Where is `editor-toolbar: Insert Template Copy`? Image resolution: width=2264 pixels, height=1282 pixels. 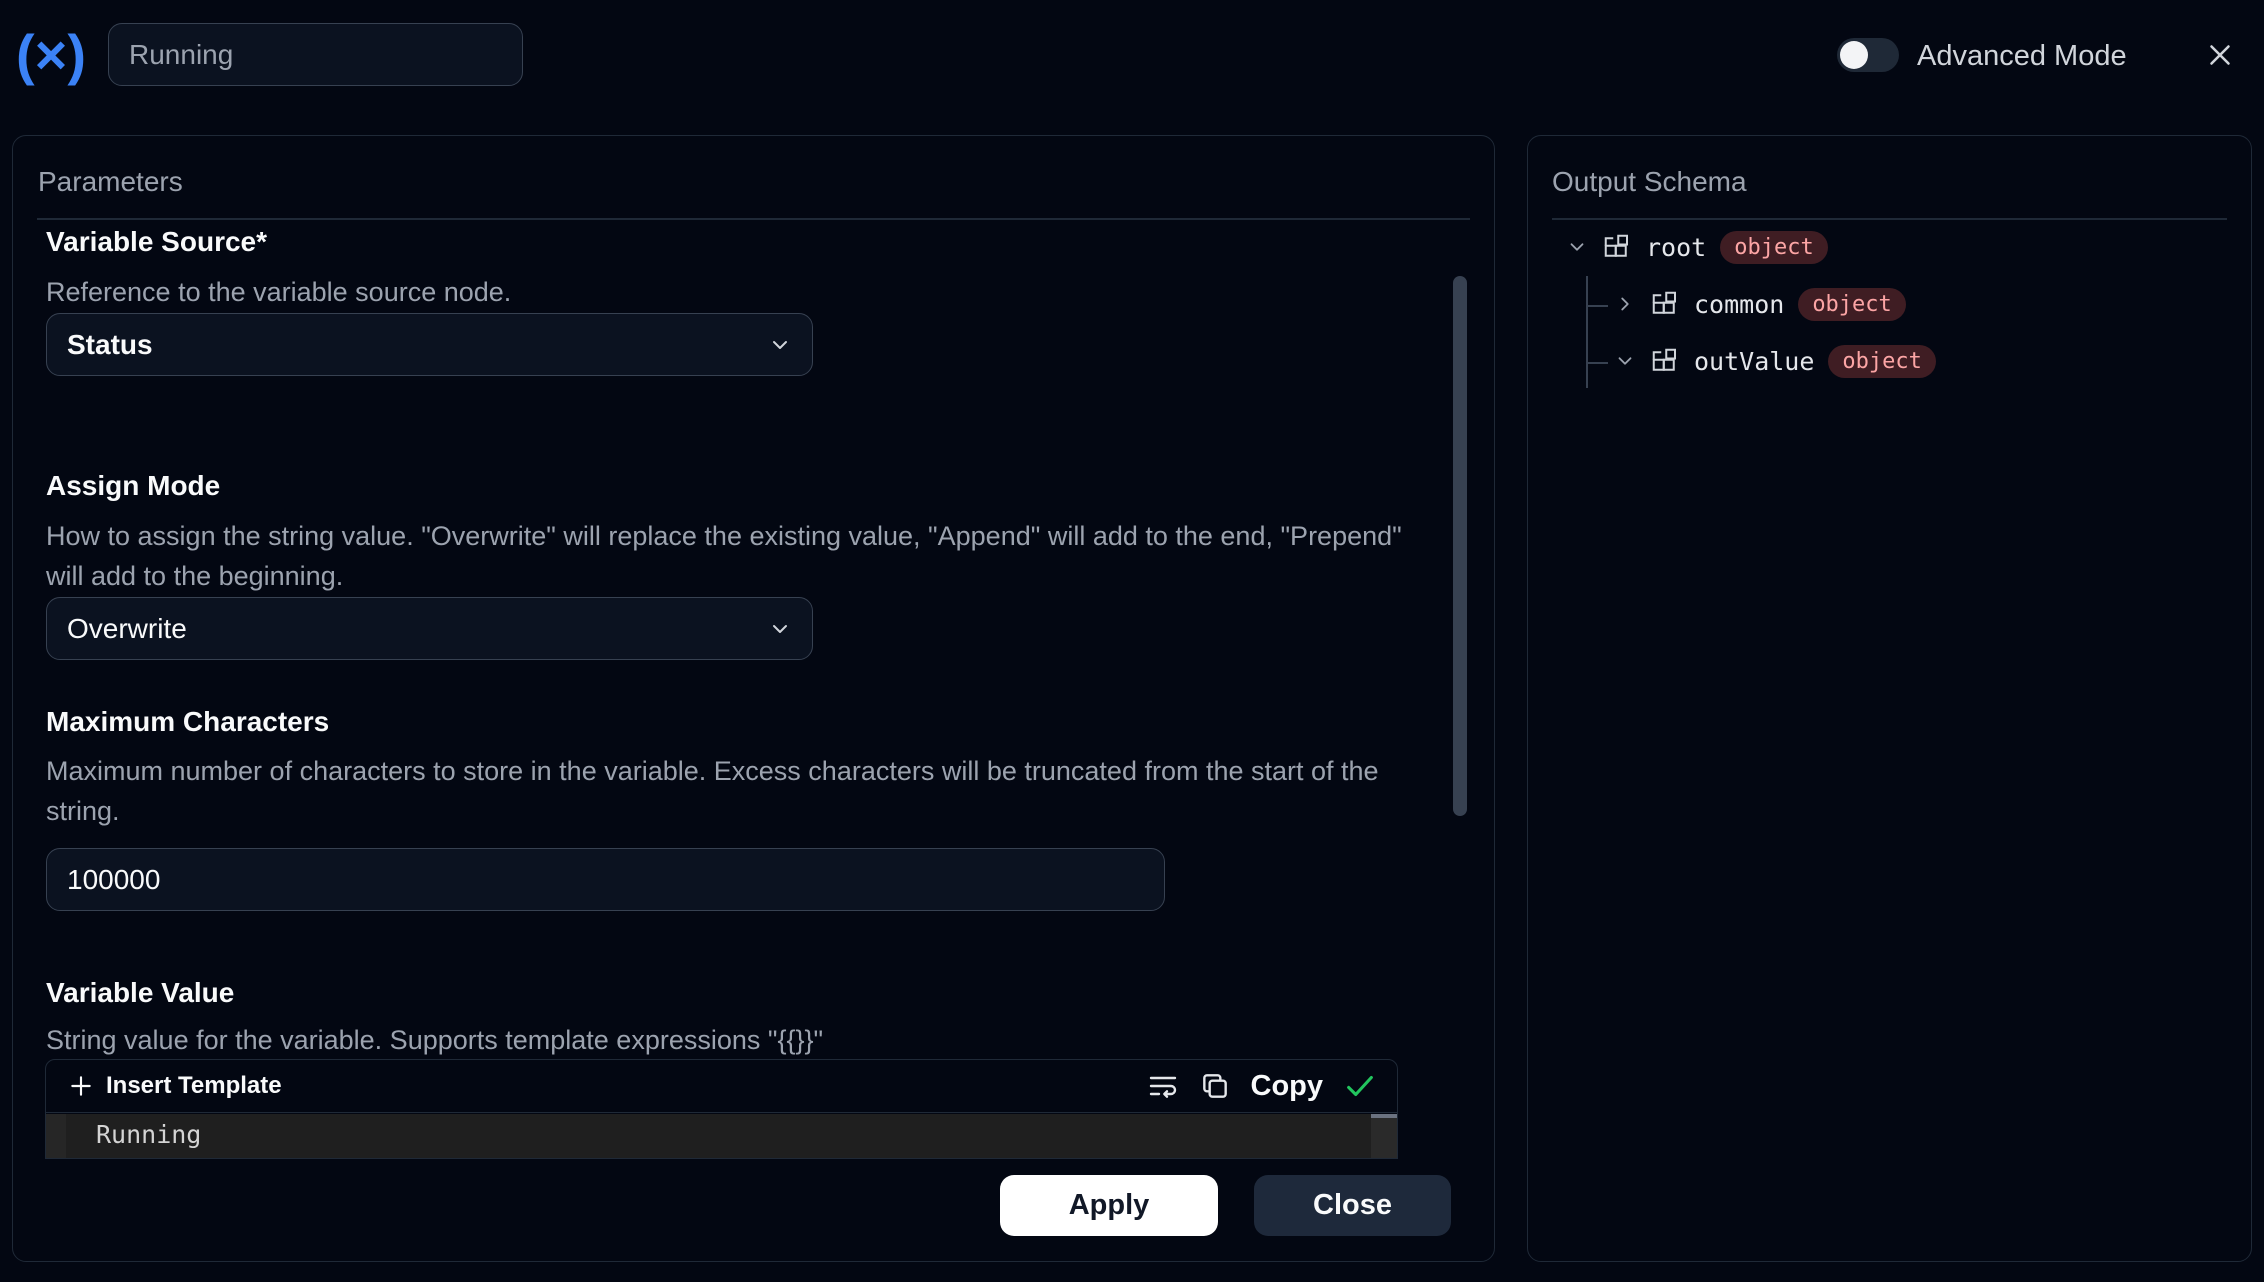 editor-toolbar: Insert Template Copy is located at coordinates (721, 1086).